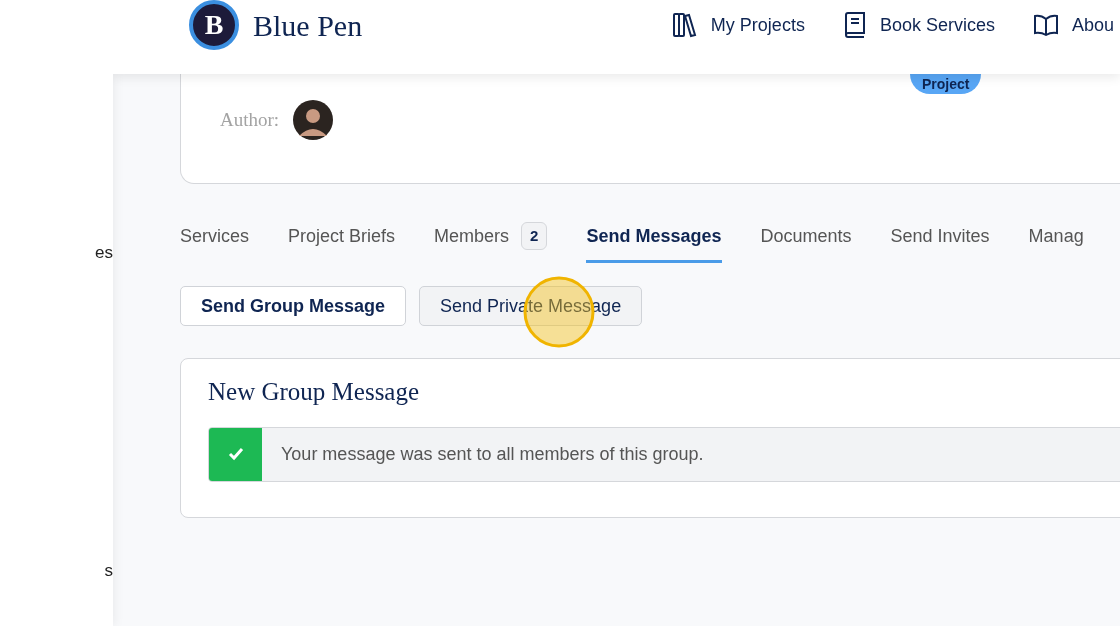 Image resolution: width=1120 pixels, height=626 pixels. What do you see at coordinates (940, 243) in the screenshot?
I see `tab: Send Invites` at bounding box center [940, 243].